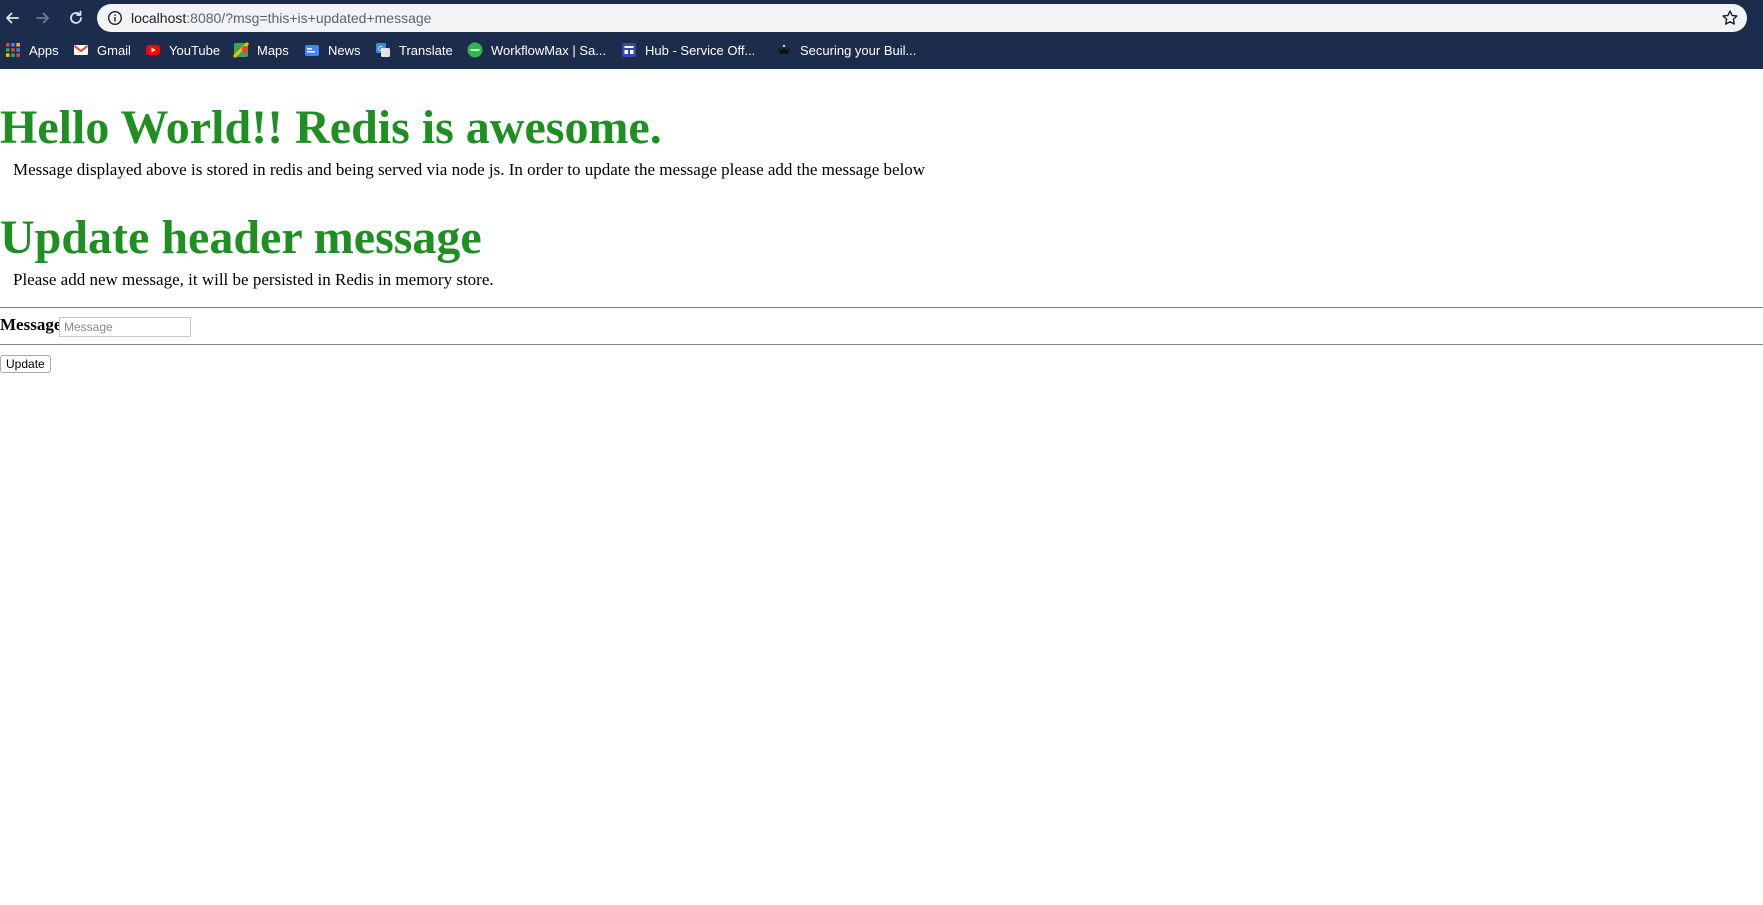 The width and height of the screenshot is (1763, 905). Describe the element at coordinates (195, 50) in the screenshot. I see `bookmark-label: YouTube` at that location.